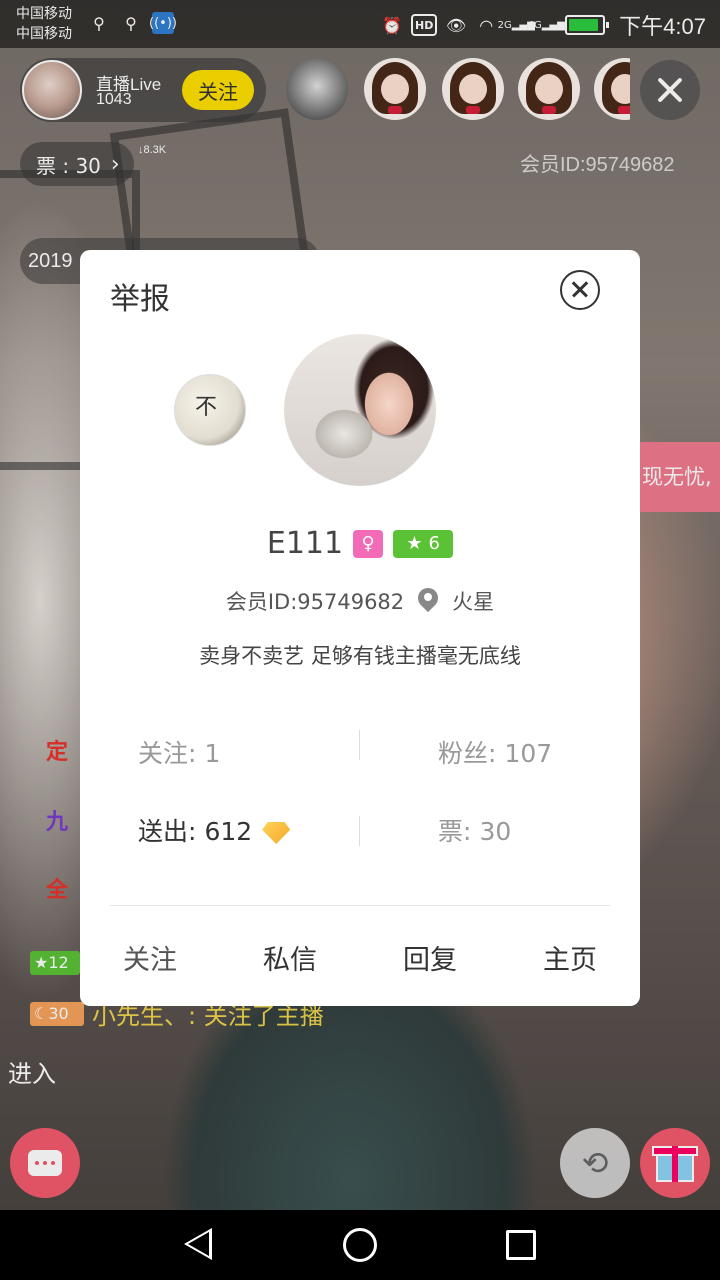  What do you see at coordinates (570, 957) in the screenshot?
I see `homepage-button: 主页` at bounding box center [570, 957].